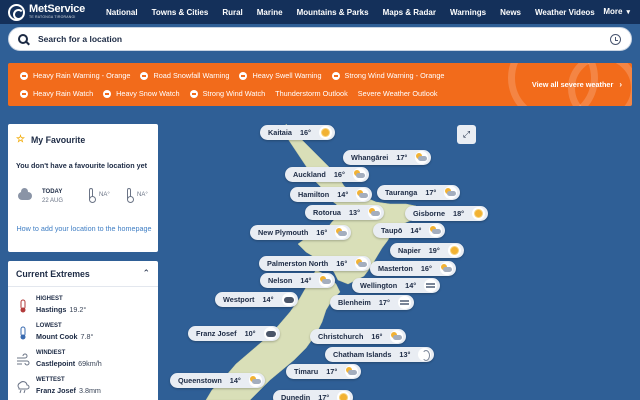 The image size is (640, 400). Describe the element at coordinates (387, 75) in the screenshot. I see `warning-strong-wind-orange: Strong Wind Warning - Orange` at that location.